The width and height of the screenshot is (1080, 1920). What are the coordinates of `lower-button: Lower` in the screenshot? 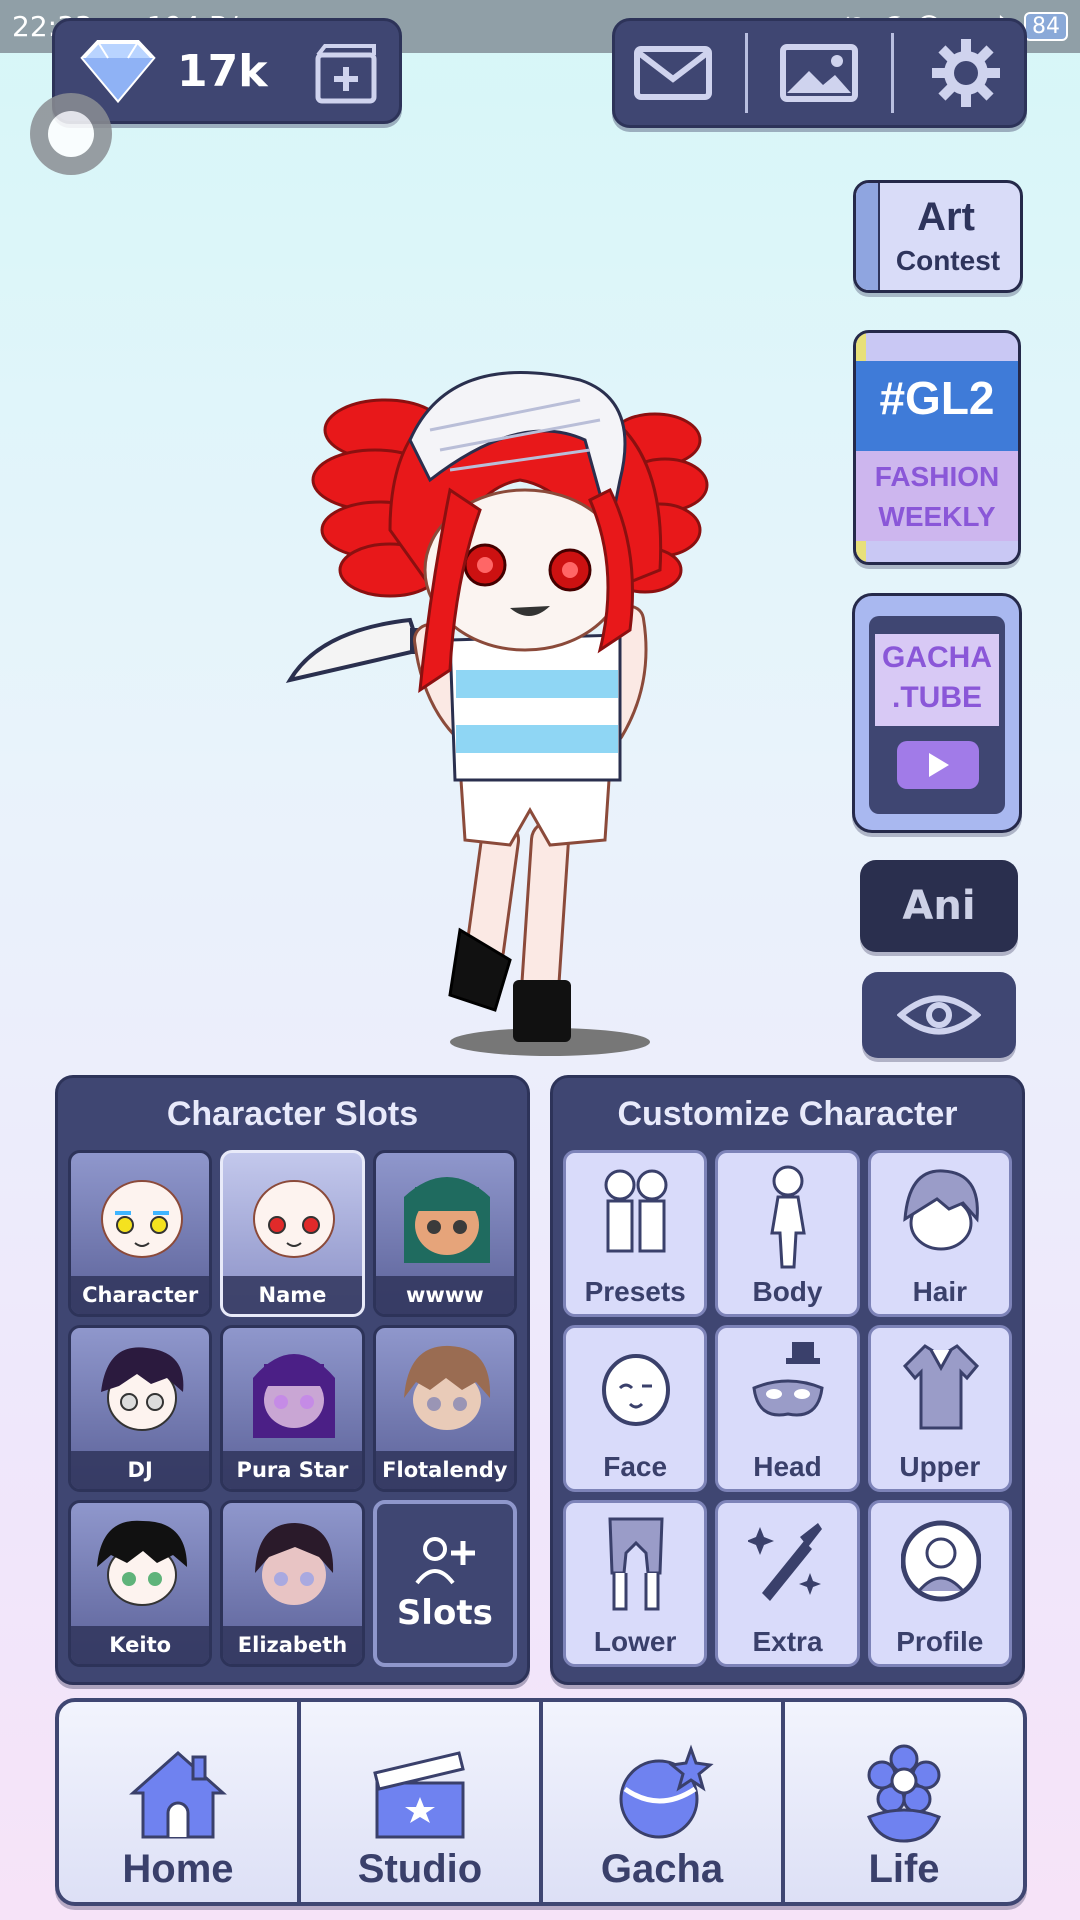 It's located at (635, 1583).